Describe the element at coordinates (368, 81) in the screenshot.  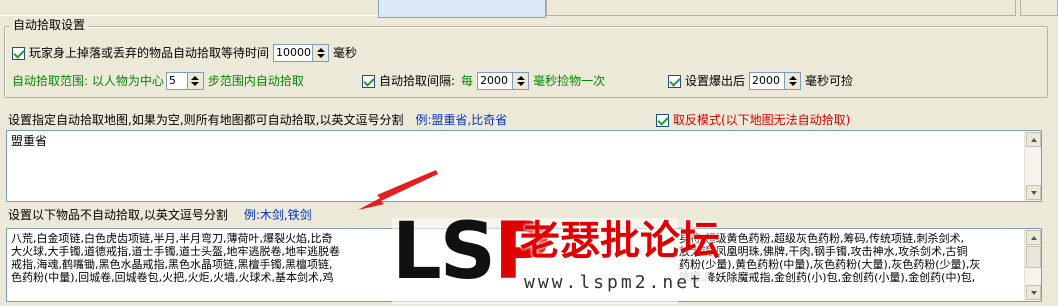
I see `interval-checkbox` at that location.